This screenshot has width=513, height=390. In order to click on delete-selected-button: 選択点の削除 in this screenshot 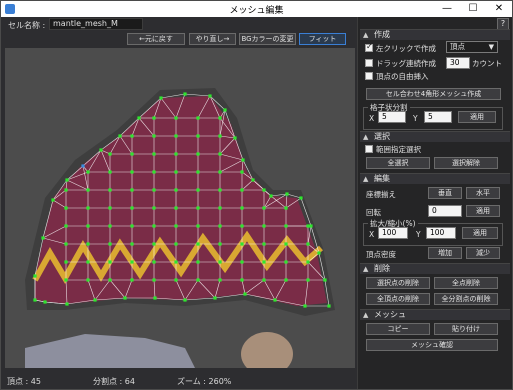, I will do `click(398, 283)`.